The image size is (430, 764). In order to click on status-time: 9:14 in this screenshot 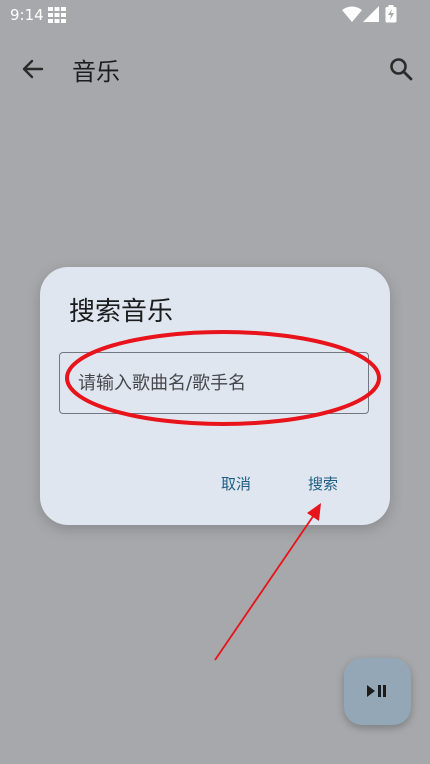, I will do `click(27, 15)`.